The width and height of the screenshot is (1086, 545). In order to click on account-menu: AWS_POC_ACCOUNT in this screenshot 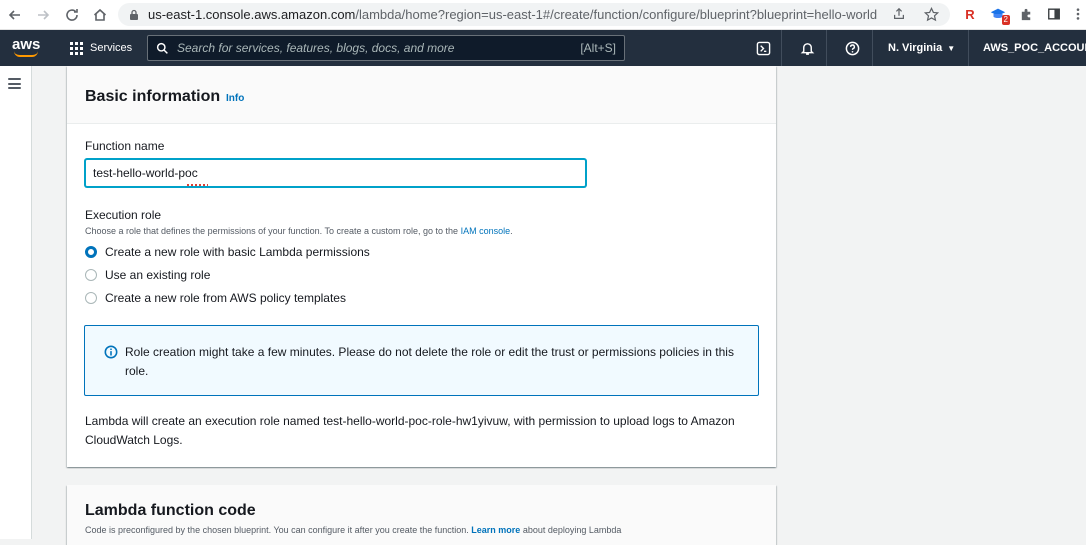, I will do `click(1034, 48)`.